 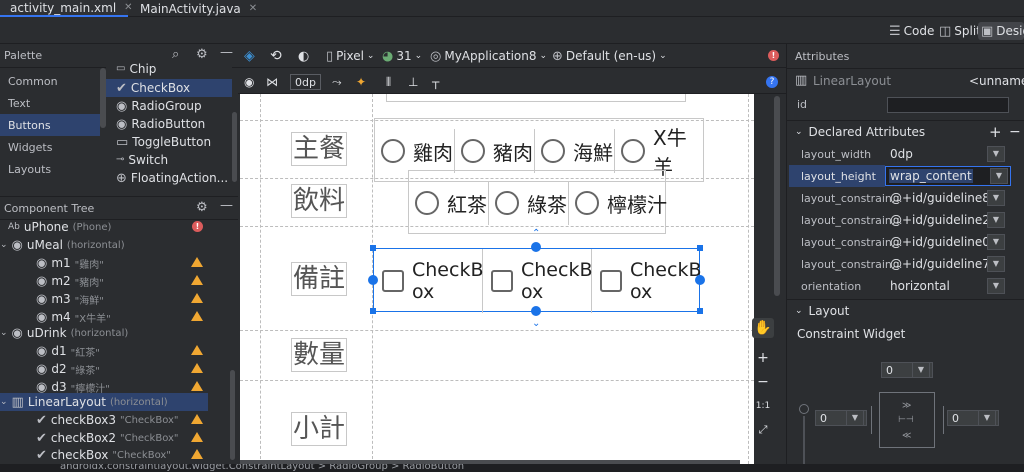 What do you see at coordinates (253, 8) in the screenshot?
I see `close-icon: ✕` at bounding box center [253, 8].